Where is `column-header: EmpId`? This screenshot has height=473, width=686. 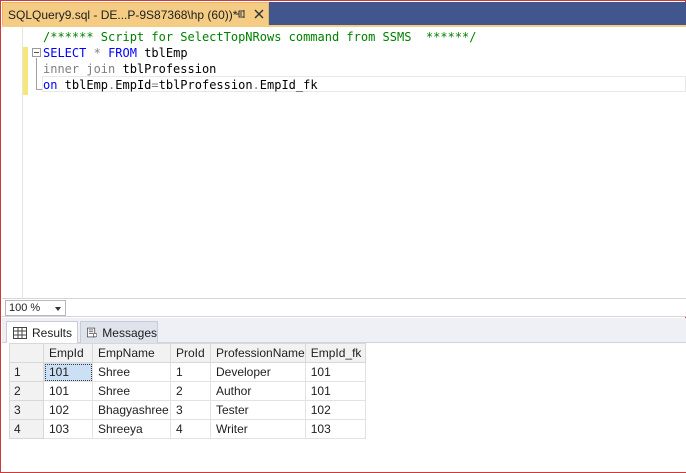 column-header: EmpId is located at coordinates (68, 353).